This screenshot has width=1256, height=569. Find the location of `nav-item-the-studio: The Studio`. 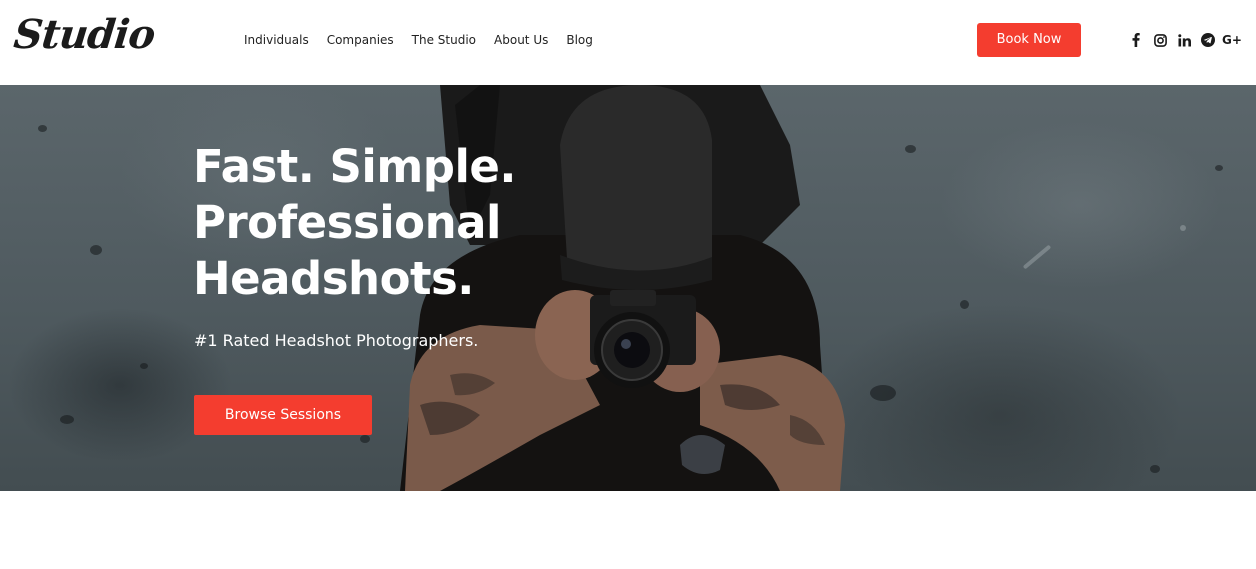

nav-item-the-studio: The Studio is located at coordinates (444, 40).